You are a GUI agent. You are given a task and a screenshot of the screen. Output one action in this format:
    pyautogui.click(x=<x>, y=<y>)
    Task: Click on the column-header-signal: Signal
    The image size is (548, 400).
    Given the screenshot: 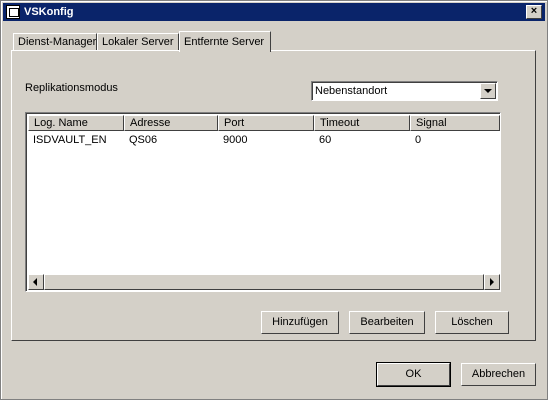 What is the action you would take?
    pyautogui.click(x=455, y=123)
    